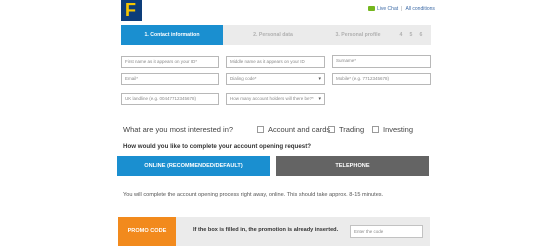 This screenshot has height=249, width=553. Describe the element at coordinates (352, 129) in the screenshot. I see `interest-option-label: Trading` at that location.